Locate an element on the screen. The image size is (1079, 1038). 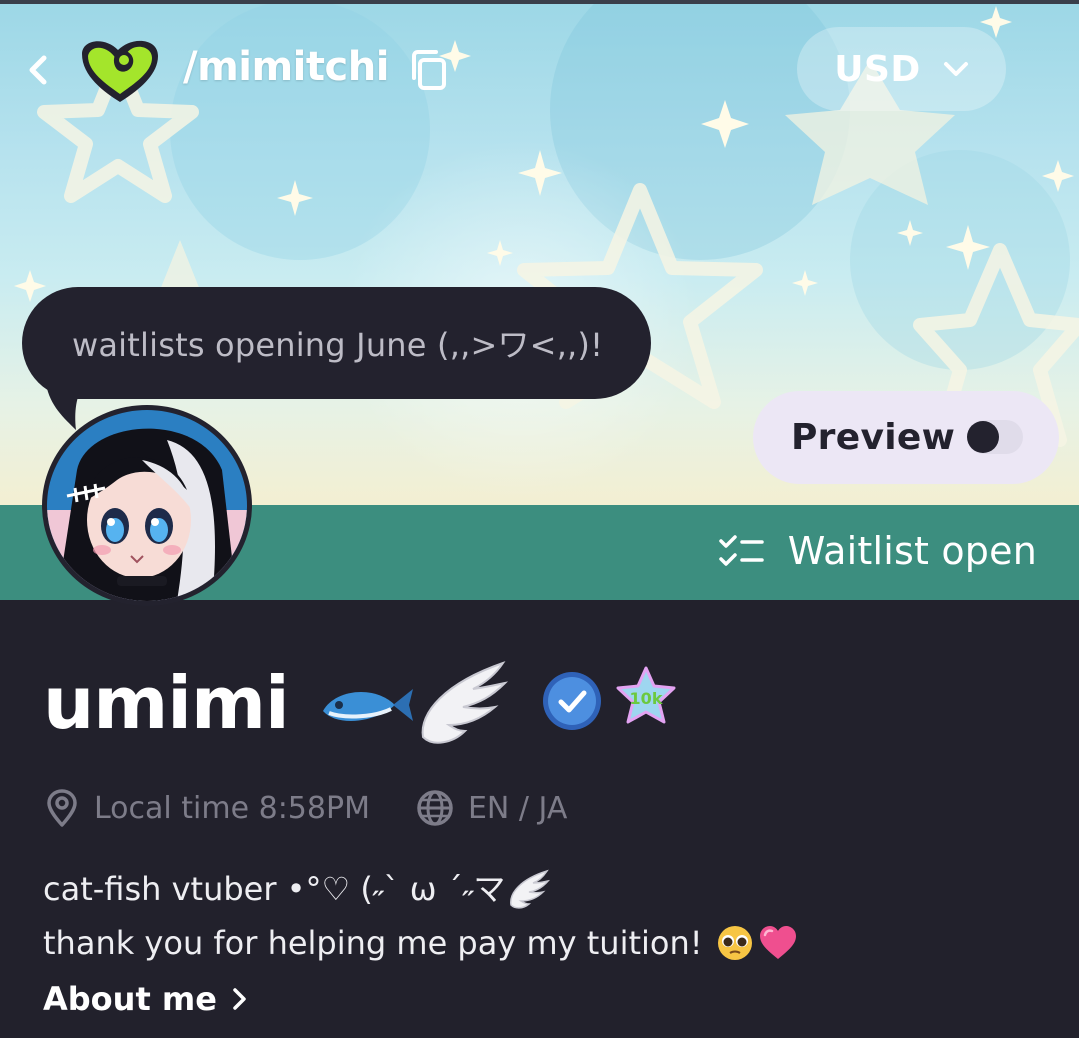
checklist-icon is located at coordinates (741, 550).